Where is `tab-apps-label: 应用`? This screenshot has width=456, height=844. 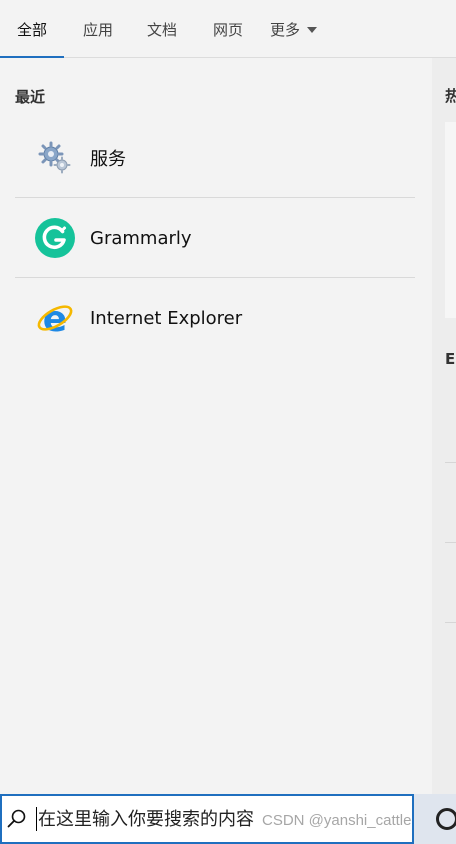
tab-apps-label: 应用 is located at coordinates (97, 29).